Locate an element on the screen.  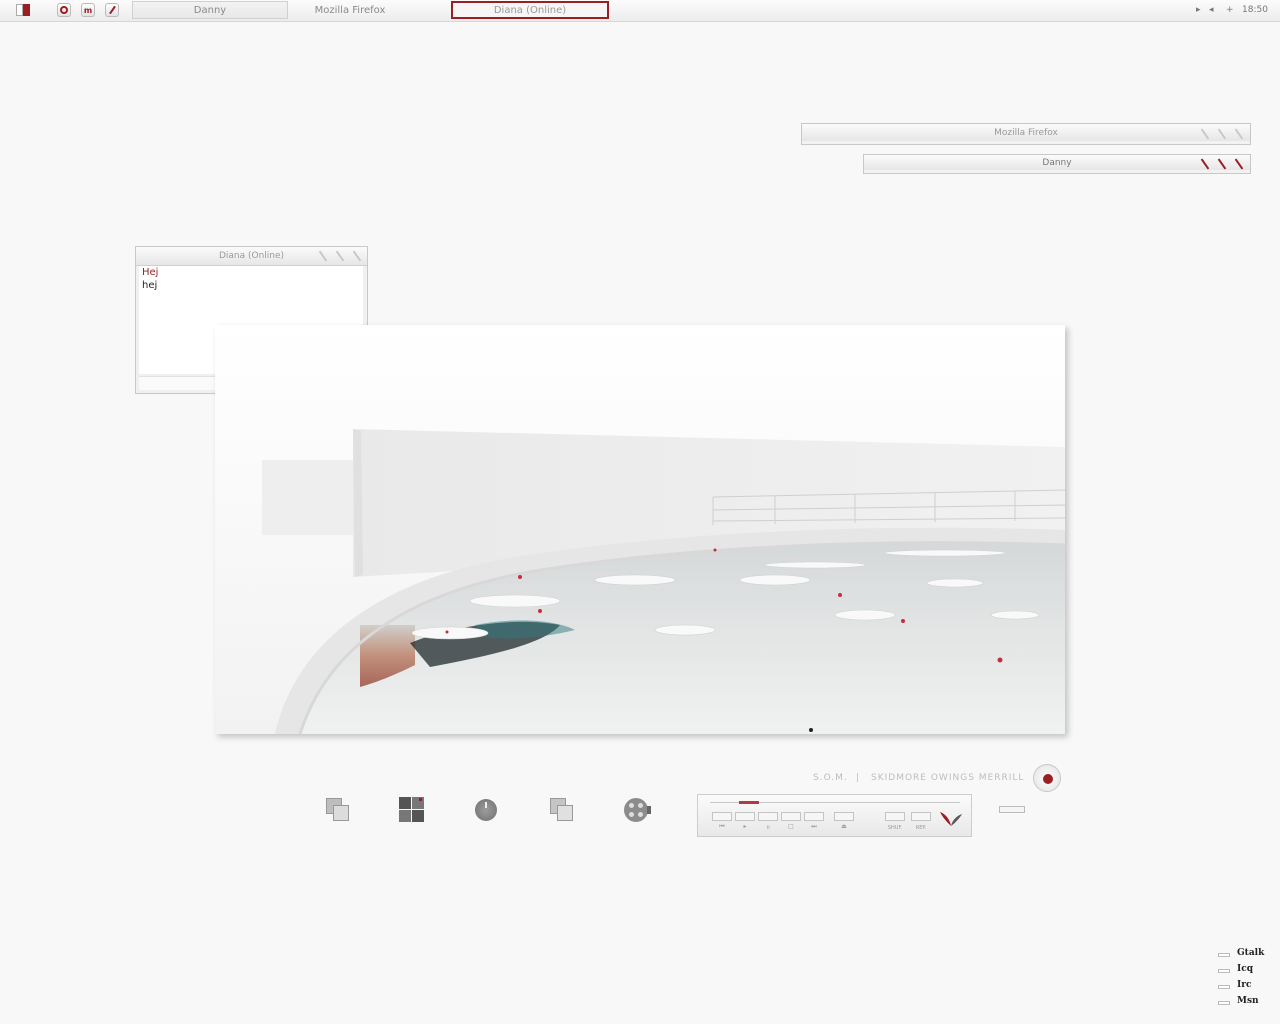
disc-dock-icon is located at coordinates (486, 810).